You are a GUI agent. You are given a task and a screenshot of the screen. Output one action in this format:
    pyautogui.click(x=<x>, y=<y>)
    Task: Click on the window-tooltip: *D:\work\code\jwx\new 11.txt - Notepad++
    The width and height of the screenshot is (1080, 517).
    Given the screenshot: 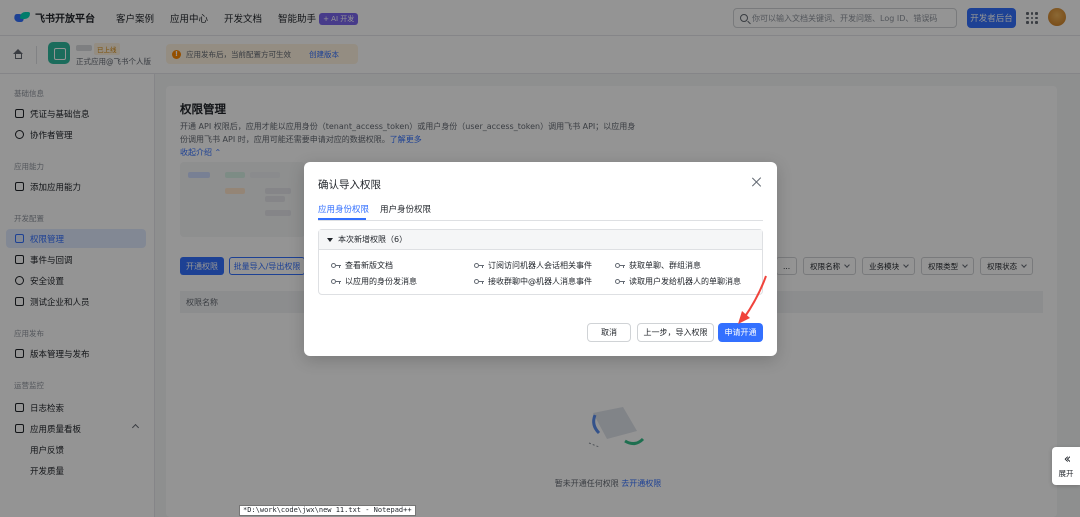 What is the action you would take?
    pyautogui.click(x=327, y=510)
    